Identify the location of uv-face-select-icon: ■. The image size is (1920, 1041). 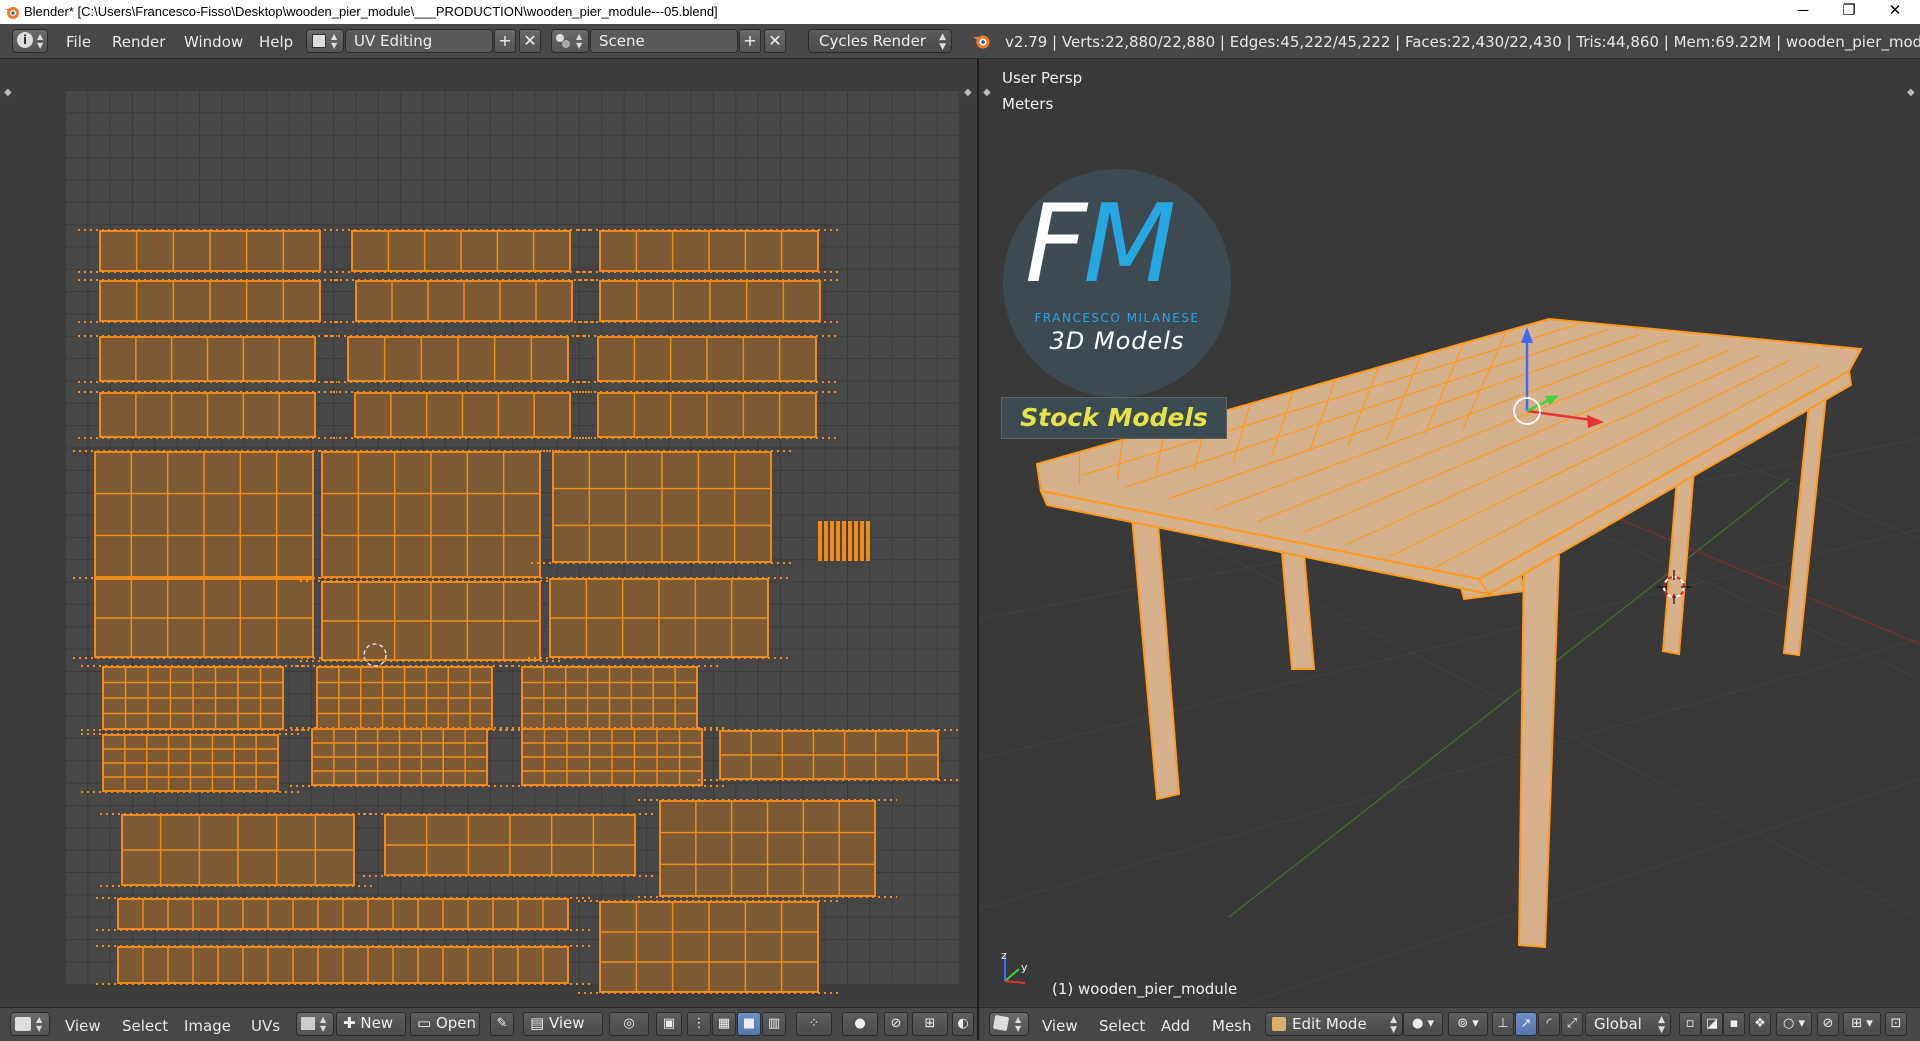
(749, 1024).